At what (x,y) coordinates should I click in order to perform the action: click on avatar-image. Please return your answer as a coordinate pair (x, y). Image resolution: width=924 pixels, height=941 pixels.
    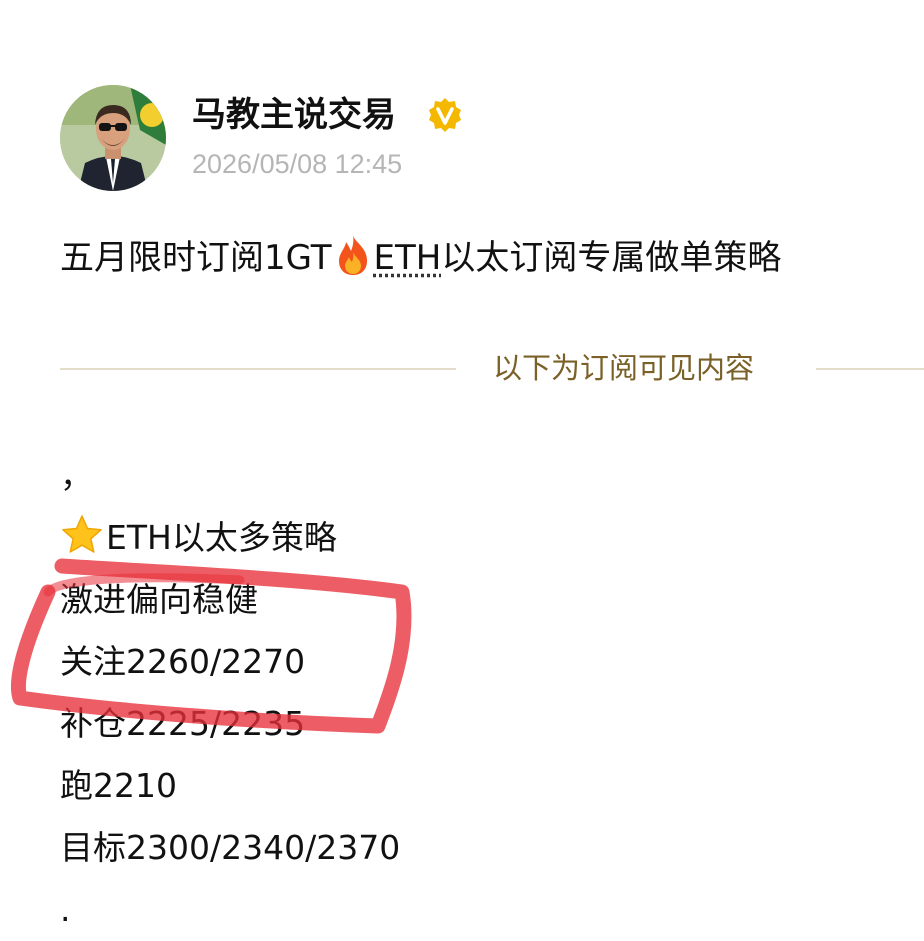
    Looking at the image, I should click on (113, 138).